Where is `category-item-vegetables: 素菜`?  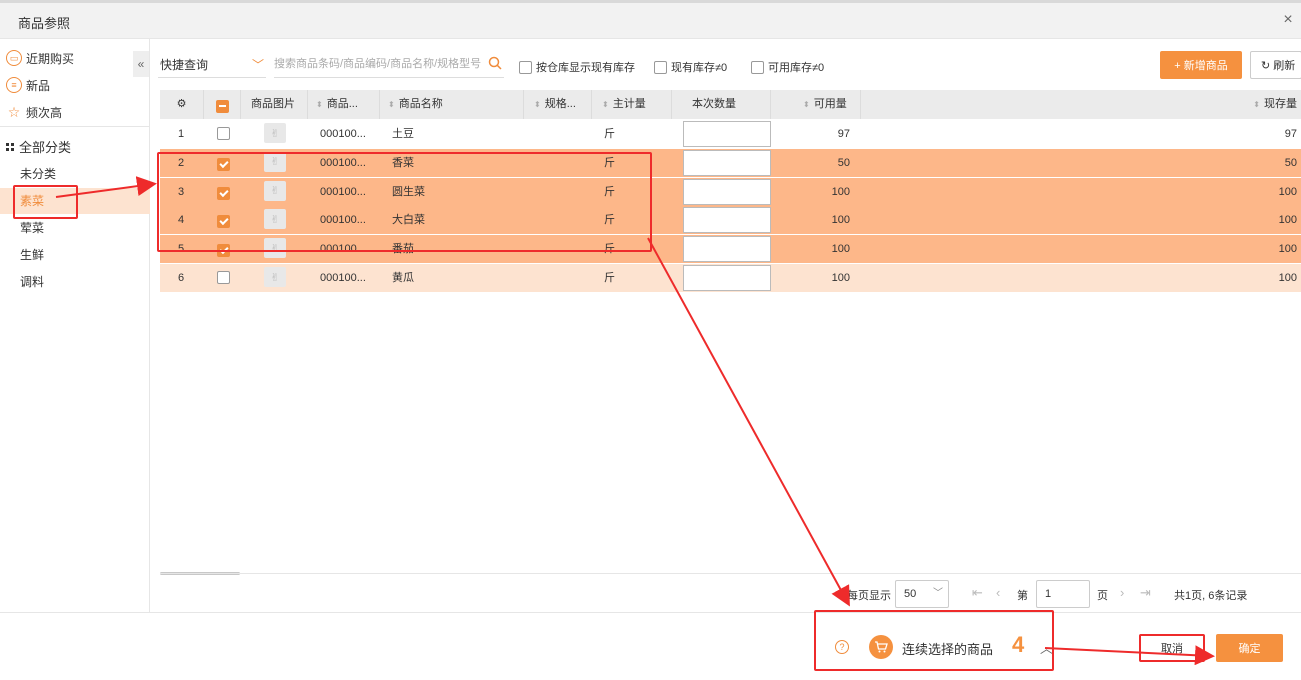 category-item-vegetables: 素菜 is located at coordinates (75, 201).